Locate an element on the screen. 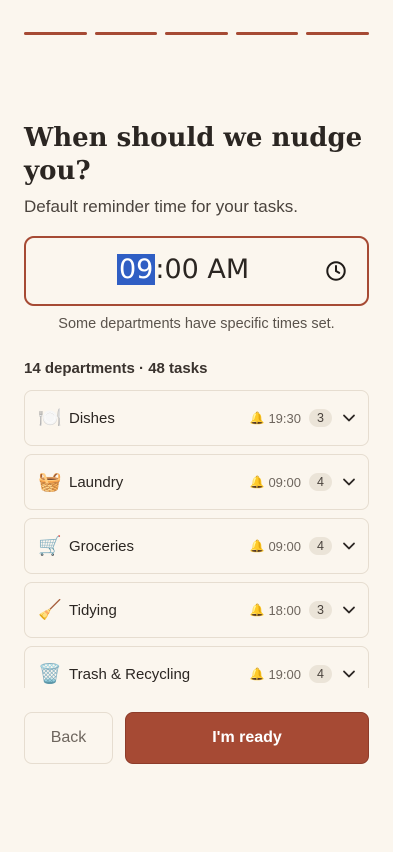 Image resolution: width=393 pixels, height=852 pixels. department-row: 🗑️ Trash & Recycling 🔔 19:00 4 is located at coordinates (196, 667).